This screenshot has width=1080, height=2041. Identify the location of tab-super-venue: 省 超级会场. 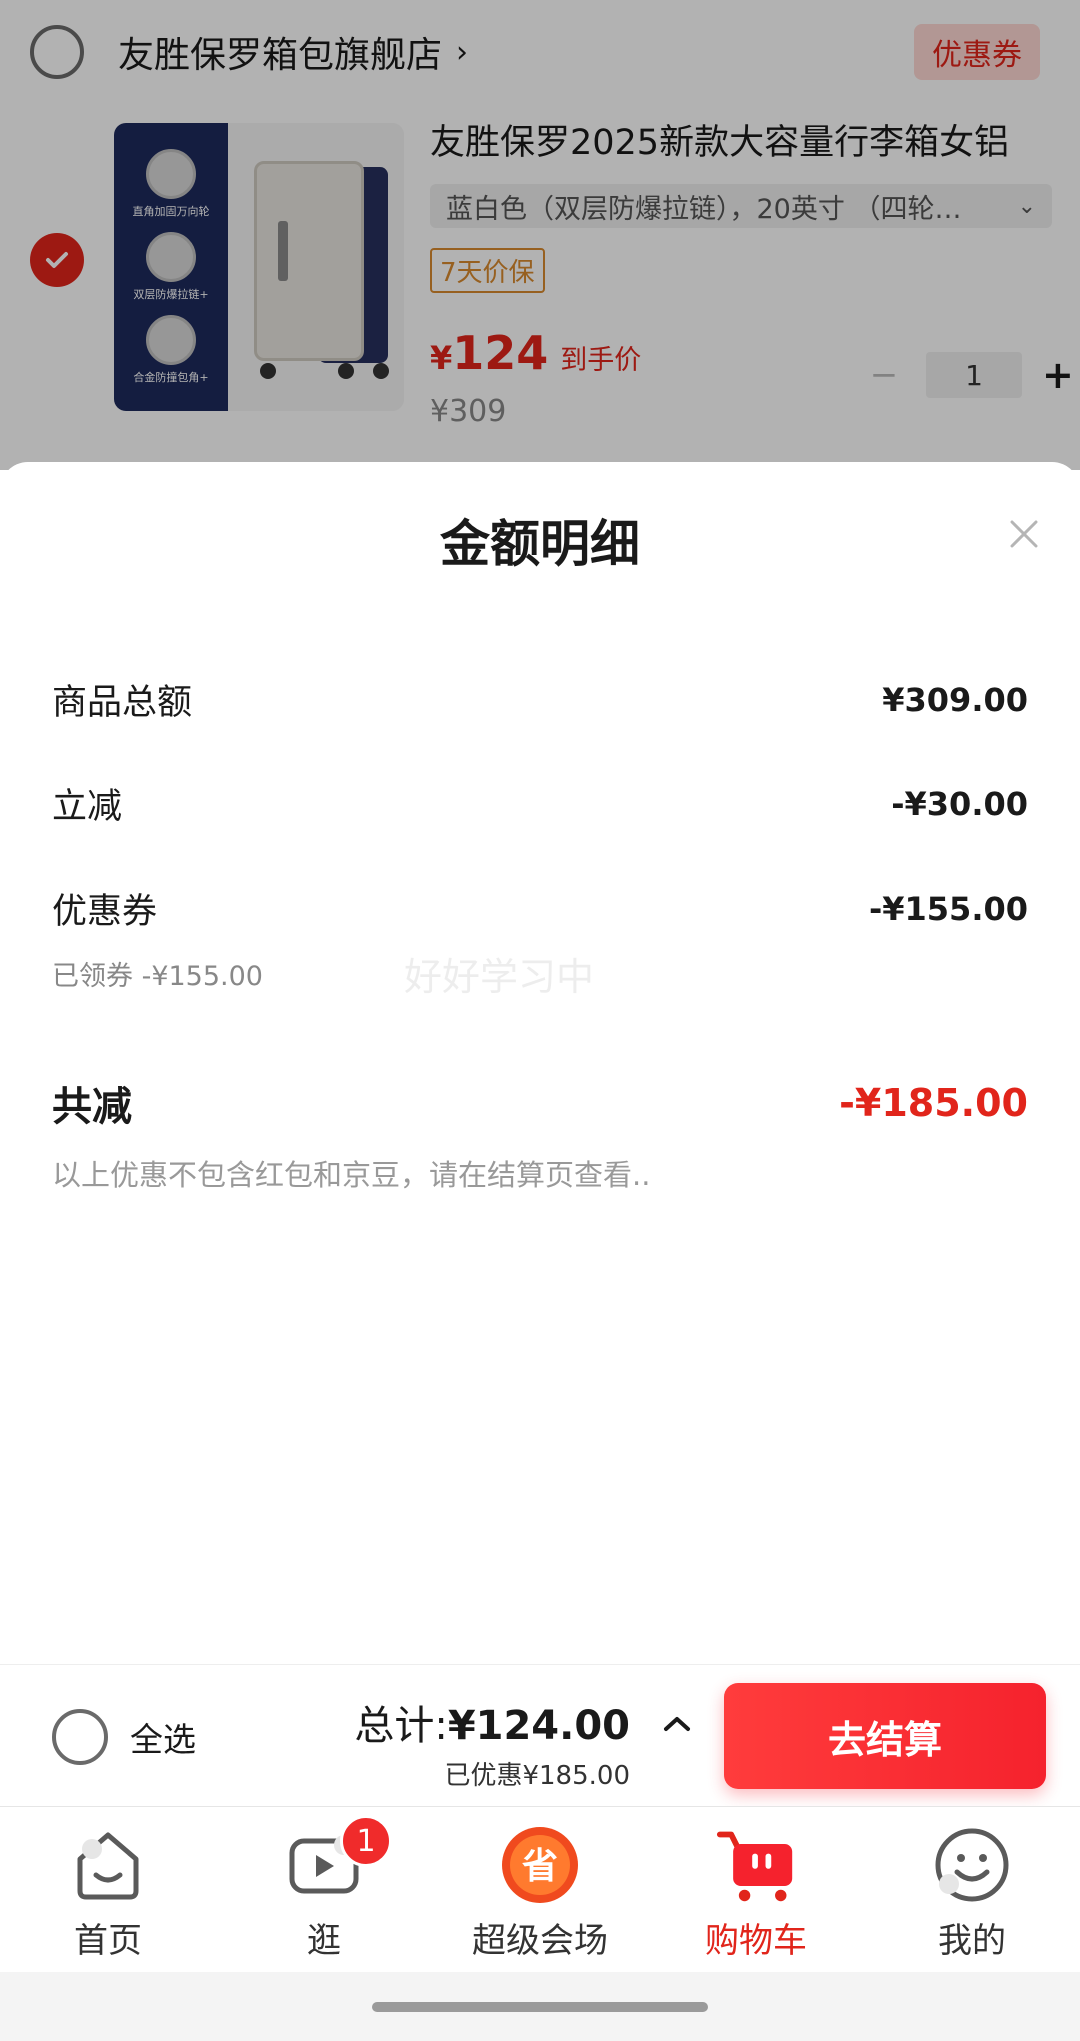
(540, 1889).